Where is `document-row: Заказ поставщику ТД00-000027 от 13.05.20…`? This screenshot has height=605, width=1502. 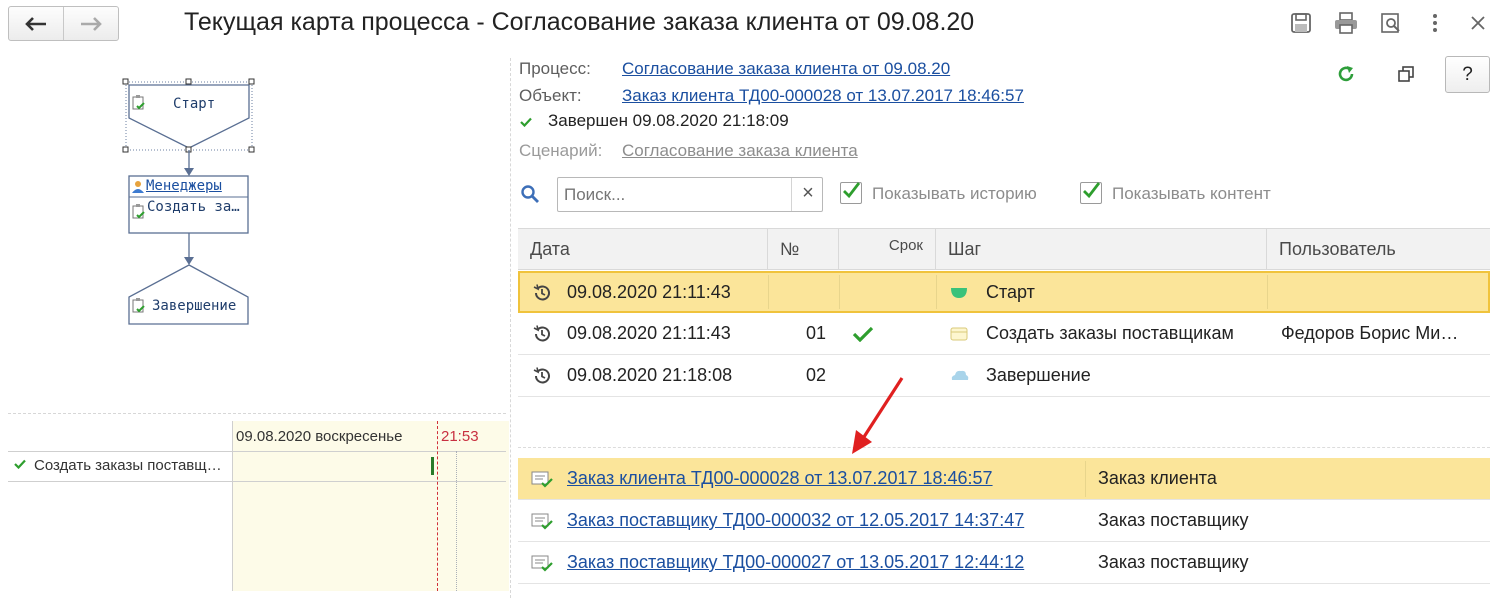
document-row: Заказ поставщику ТД00-000027 от 13.05.20… is located at coordinates (1004, 563).